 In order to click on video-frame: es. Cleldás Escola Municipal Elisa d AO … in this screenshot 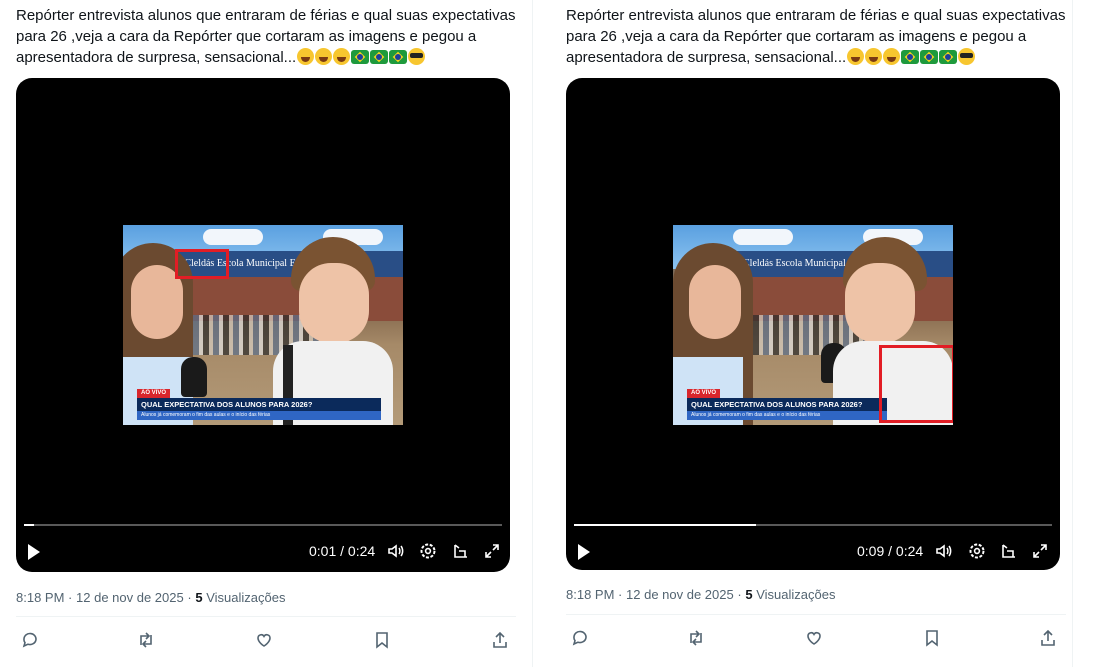, I will do `click(263, 325)`.